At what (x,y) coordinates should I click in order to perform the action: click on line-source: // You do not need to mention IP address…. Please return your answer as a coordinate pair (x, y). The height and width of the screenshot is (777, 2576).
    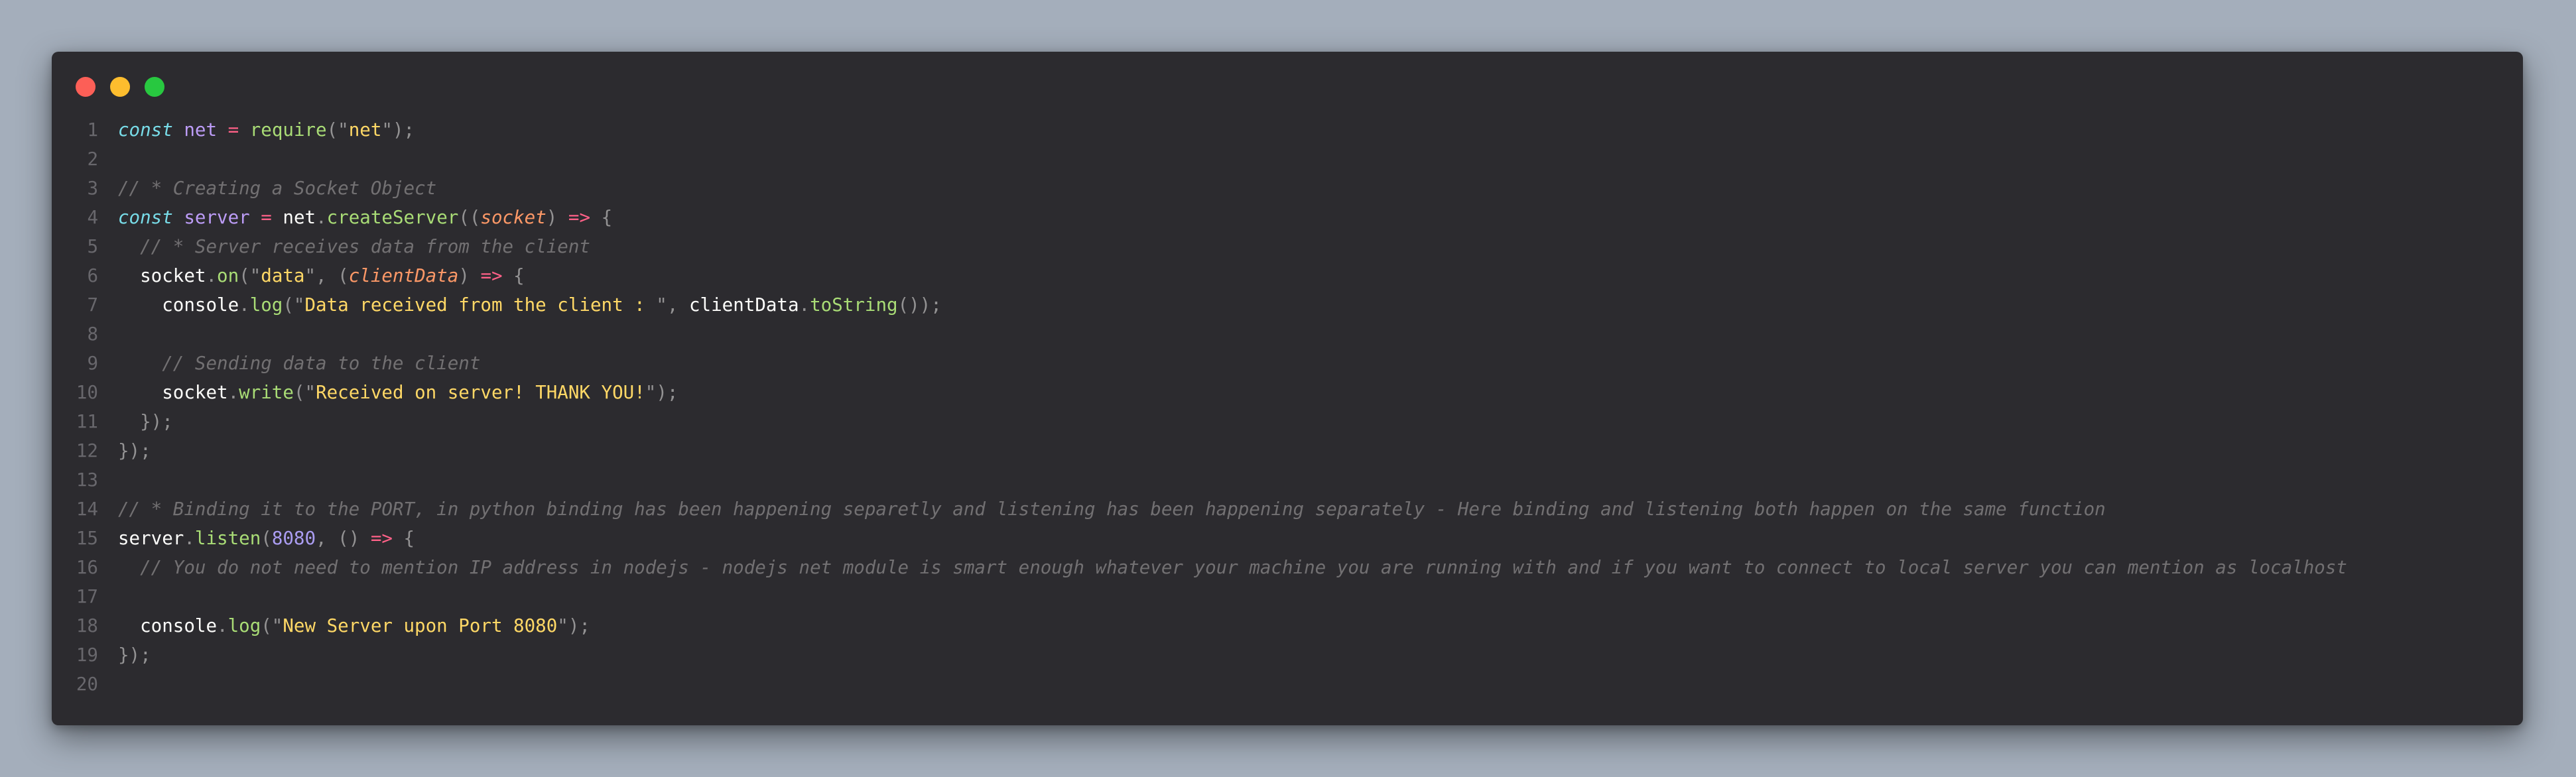
    Looking at the image, I should click on (1233, 567).